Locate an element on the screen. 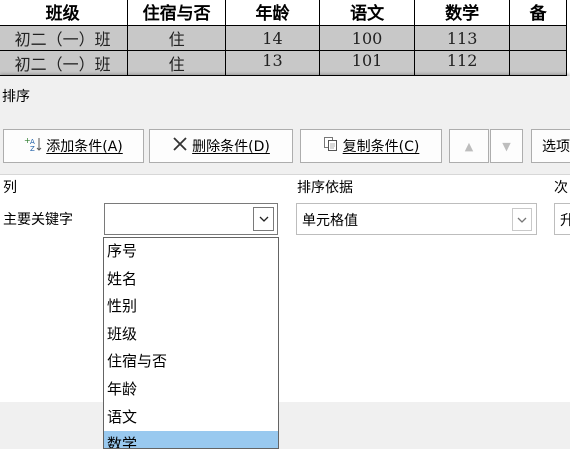 Image resolution: width=570 pixels, height=449 pixels. copy-condition-label: 复制条件(C) is located at coordinates (381, 147).